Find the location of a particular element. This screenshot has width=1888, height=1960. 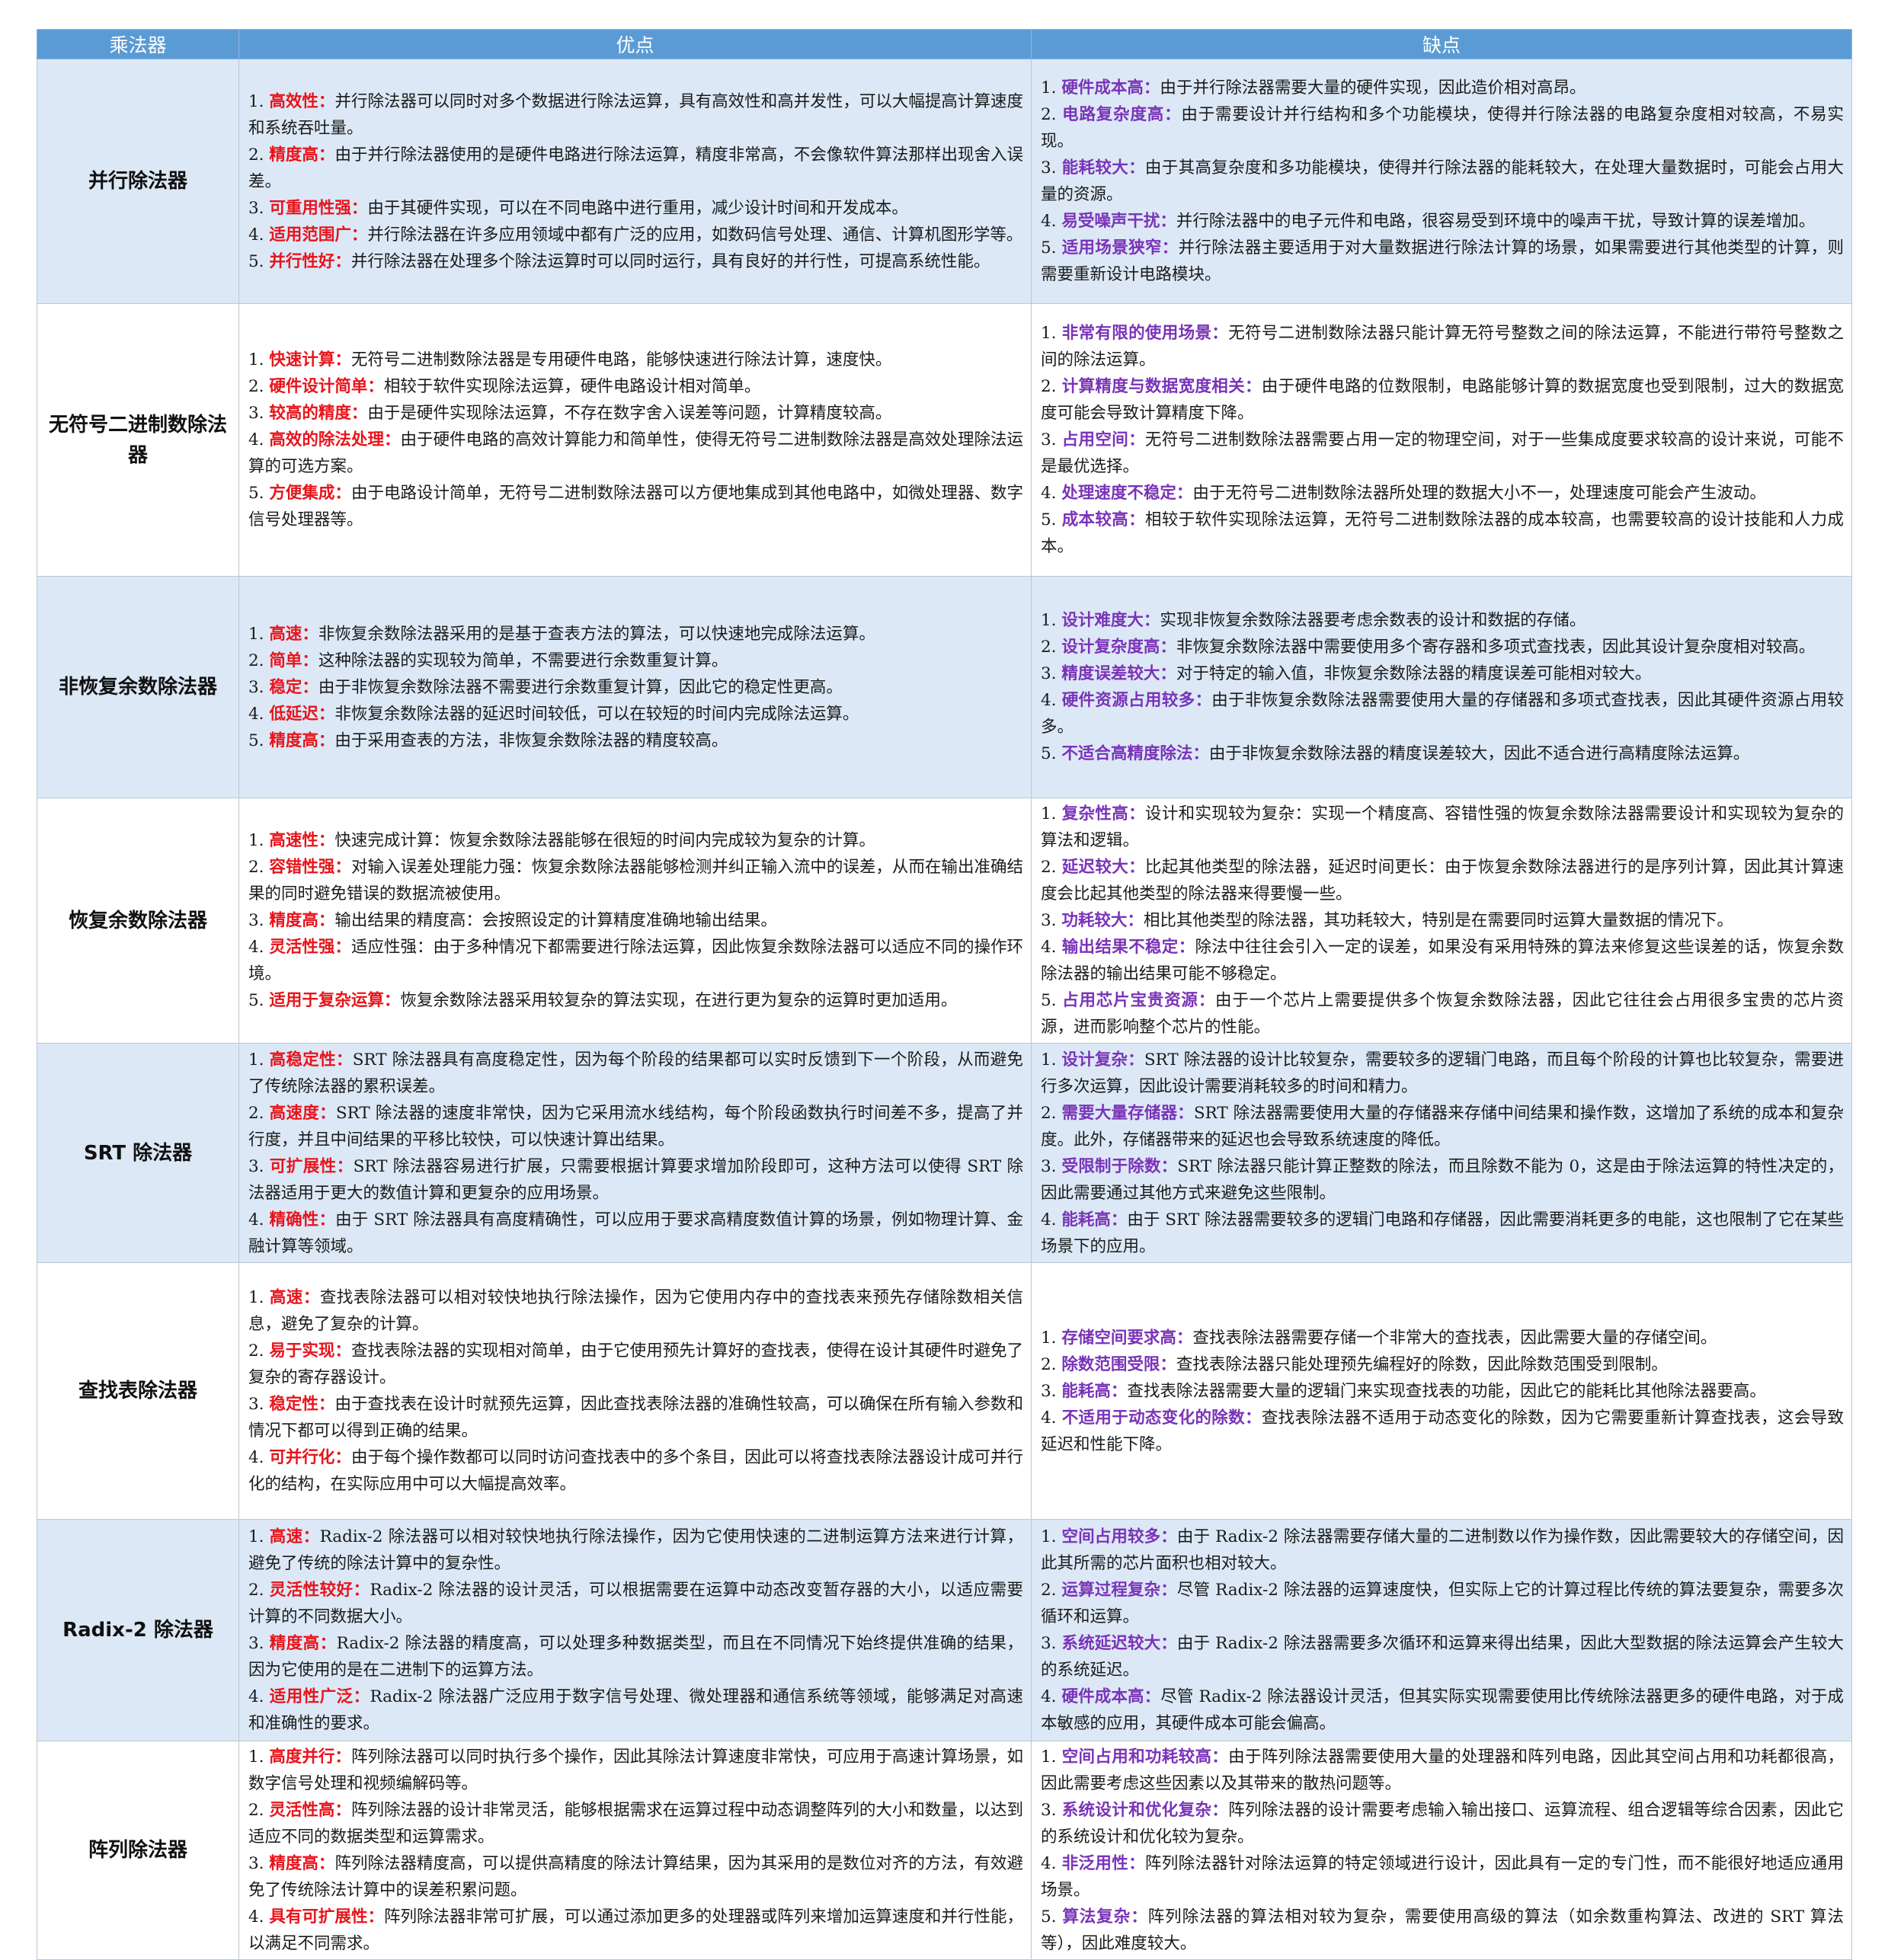

item-keyword: 可扩展性： is located at coordinates (311, 1166).